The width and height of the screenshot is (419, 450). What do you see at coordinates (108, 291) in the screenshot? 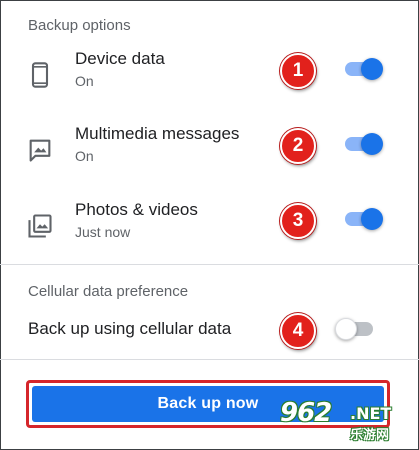
I see `cellular-preference-header: Cellular data preference` at bounding box center [108, 291].